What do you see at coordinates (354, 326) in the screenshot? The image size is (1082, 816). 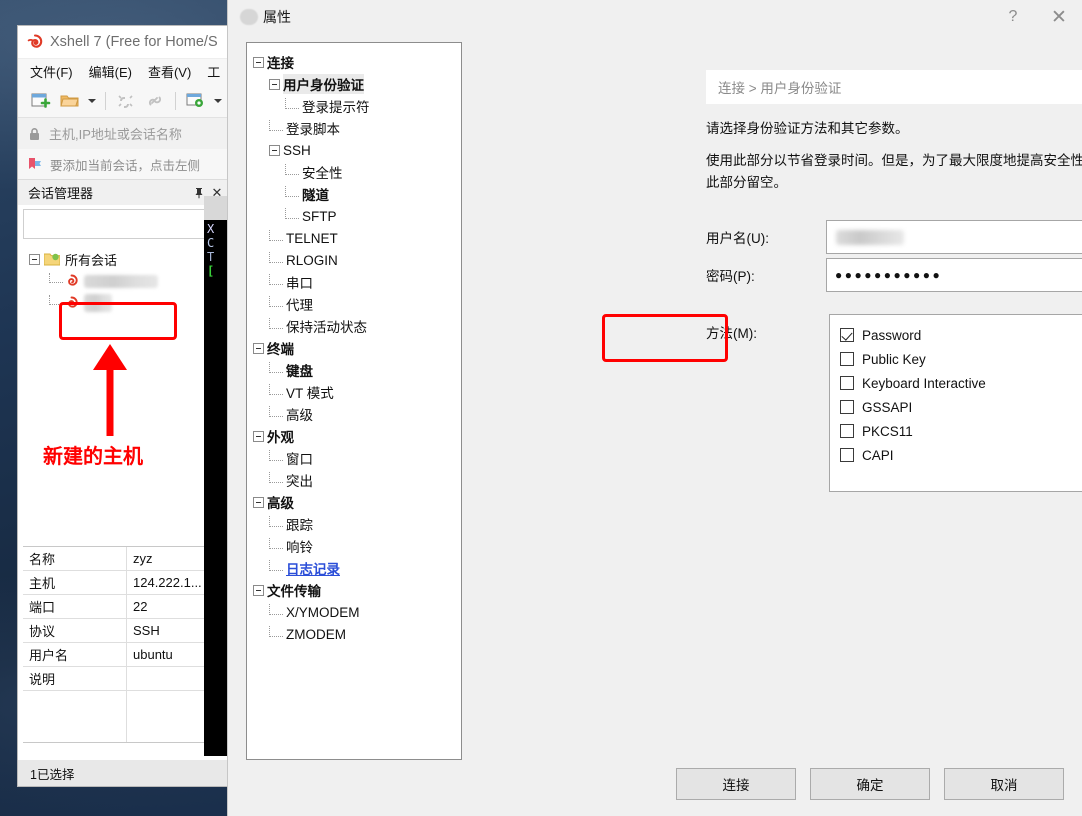 I see `category-tree-item-12: 保持活动状态` at bounding box center [354, 326].